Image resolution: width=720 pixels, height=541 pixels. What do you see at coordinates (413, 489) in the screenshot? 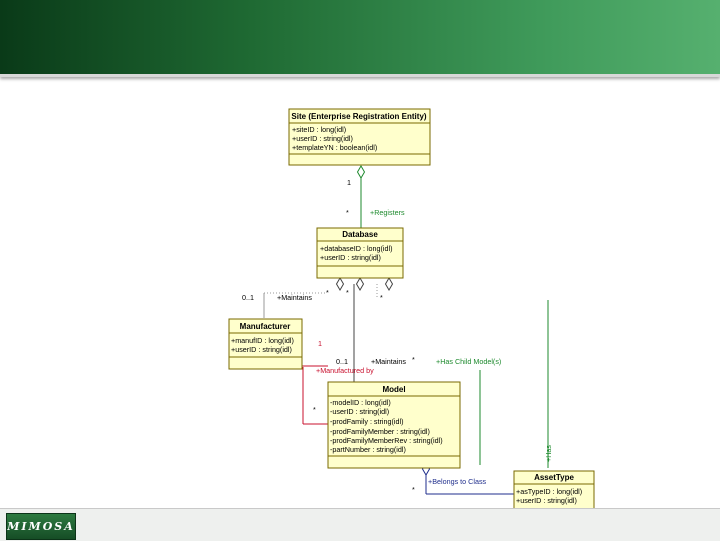
I see `assettype-star: *` at bounding box center [413, 489].